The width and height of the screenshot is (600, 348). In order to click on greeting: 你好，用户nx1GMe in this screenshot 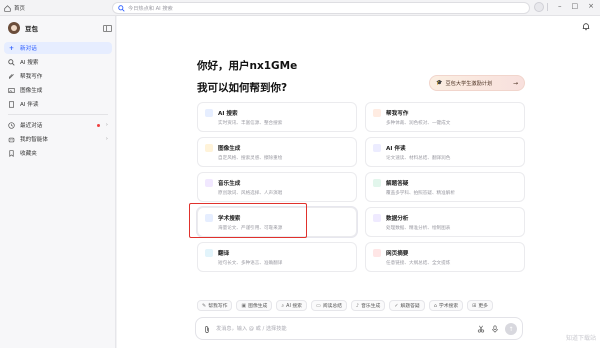, I will do `click(247, 66)`.